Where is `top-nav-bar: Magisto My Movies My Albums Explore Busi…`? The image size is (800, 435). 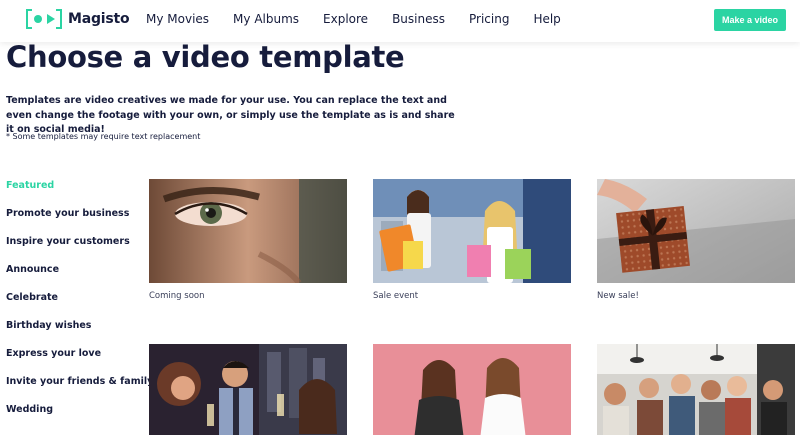
top-nav-bar: Magisto My Movies My Albums Explore Busi… is located at coordinates (400, 21).